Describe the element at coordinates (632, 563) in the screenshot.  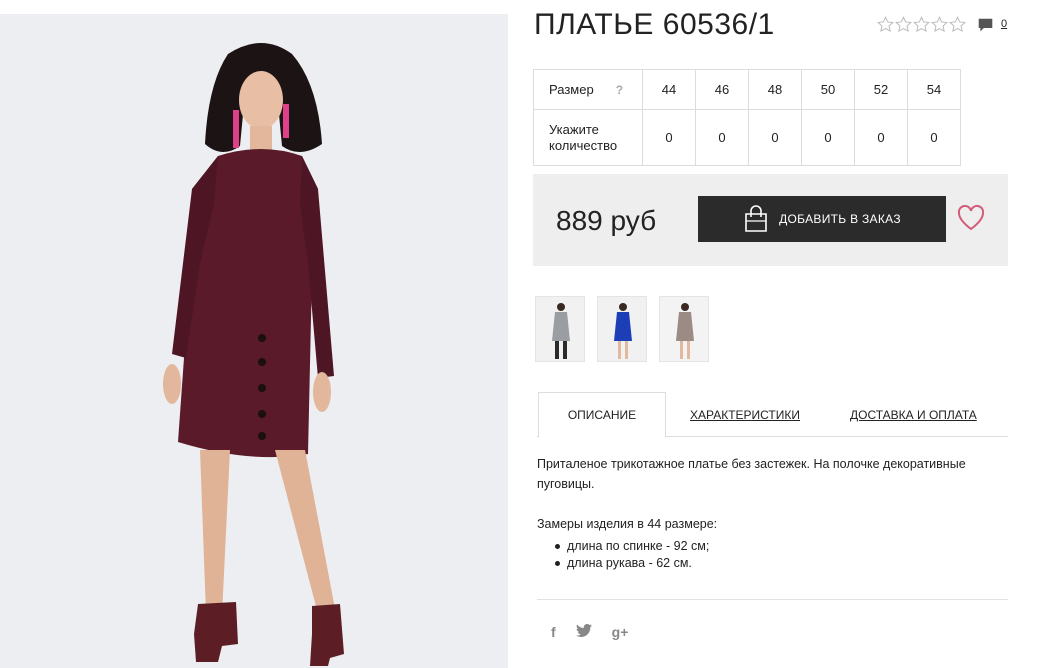
I see `measurement-item: длина рукава - 62 см.` at that location.